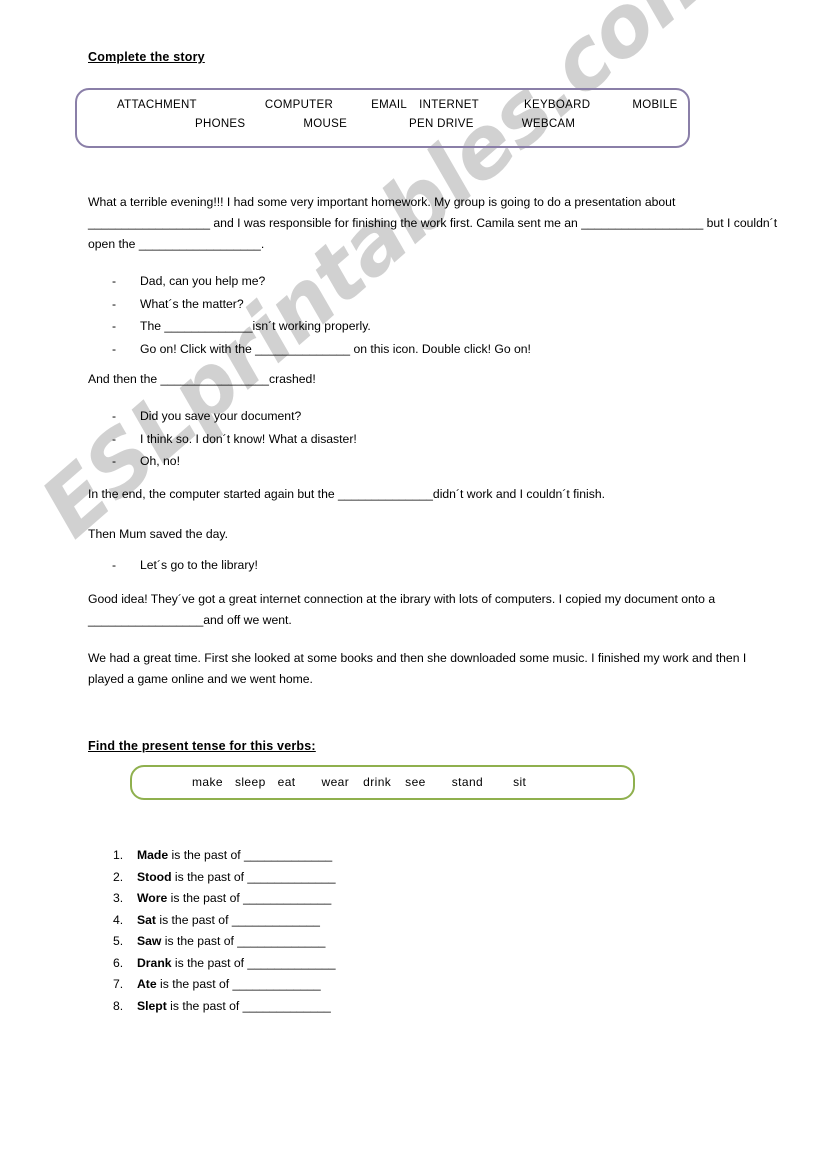 The image size is (826, 1169). What do you see at coordinates (467, 782) in the screenshot?
I see `verb-stand: stand` at bounding box center [467, 782].